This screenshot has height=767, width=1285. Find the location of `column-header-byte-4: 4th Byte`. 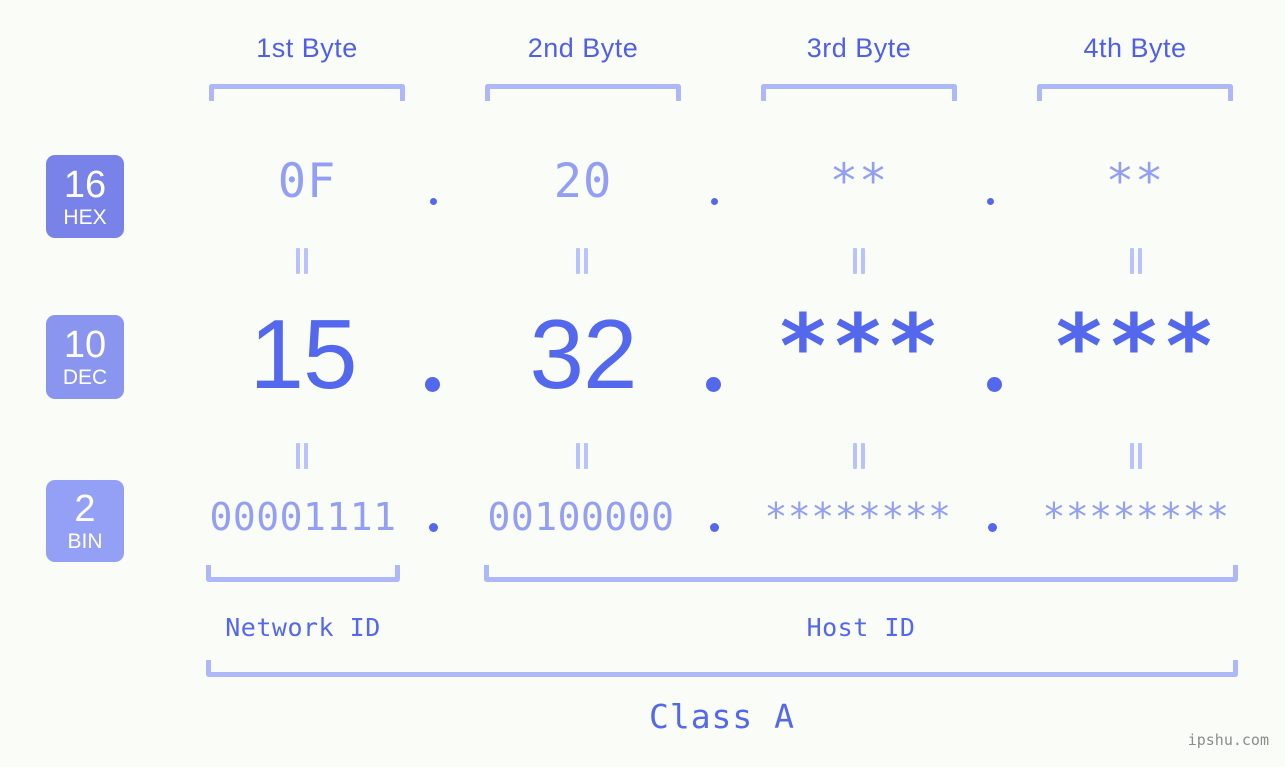

column-header-byte-4: 4th Byte is located at coordinates (1135, 48).